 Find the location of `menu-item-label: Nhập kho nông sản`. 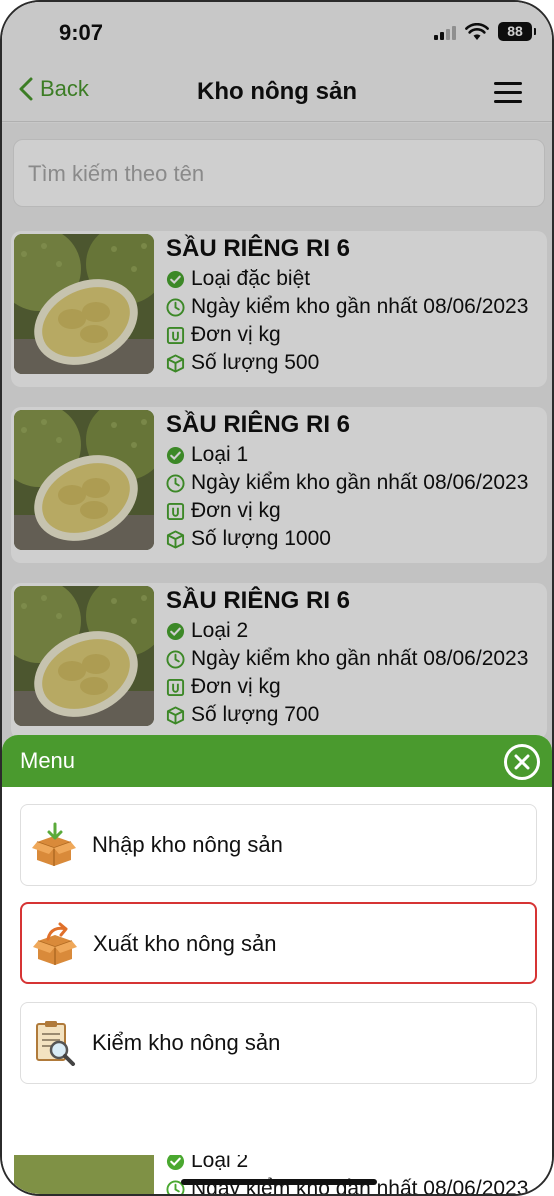

menu-item-label: Nhập kho nông sản is located at coordinates (187, 844).